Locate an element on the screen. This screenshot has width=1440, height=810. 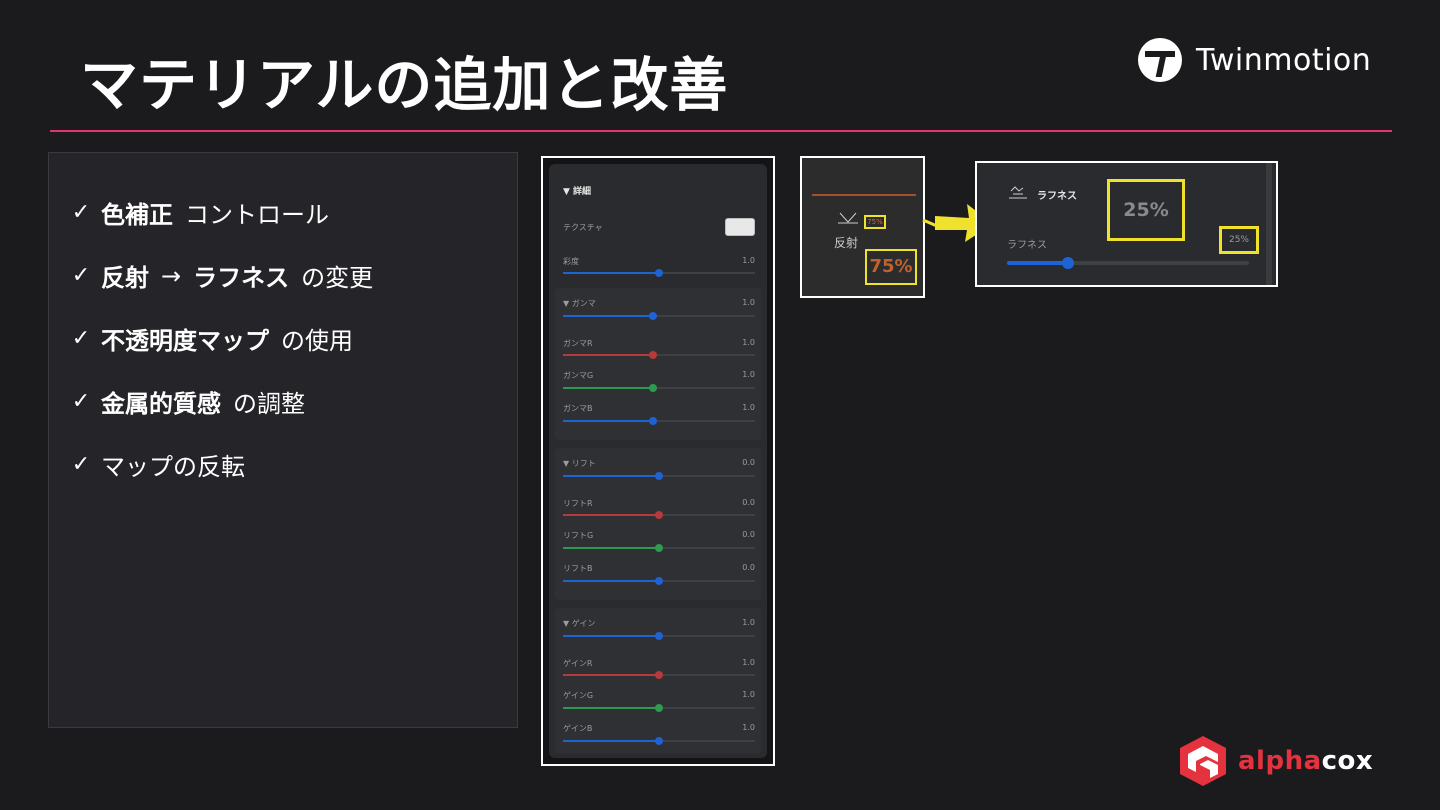
gain-b-label: ゲインB is located at coordinates (578, 728).